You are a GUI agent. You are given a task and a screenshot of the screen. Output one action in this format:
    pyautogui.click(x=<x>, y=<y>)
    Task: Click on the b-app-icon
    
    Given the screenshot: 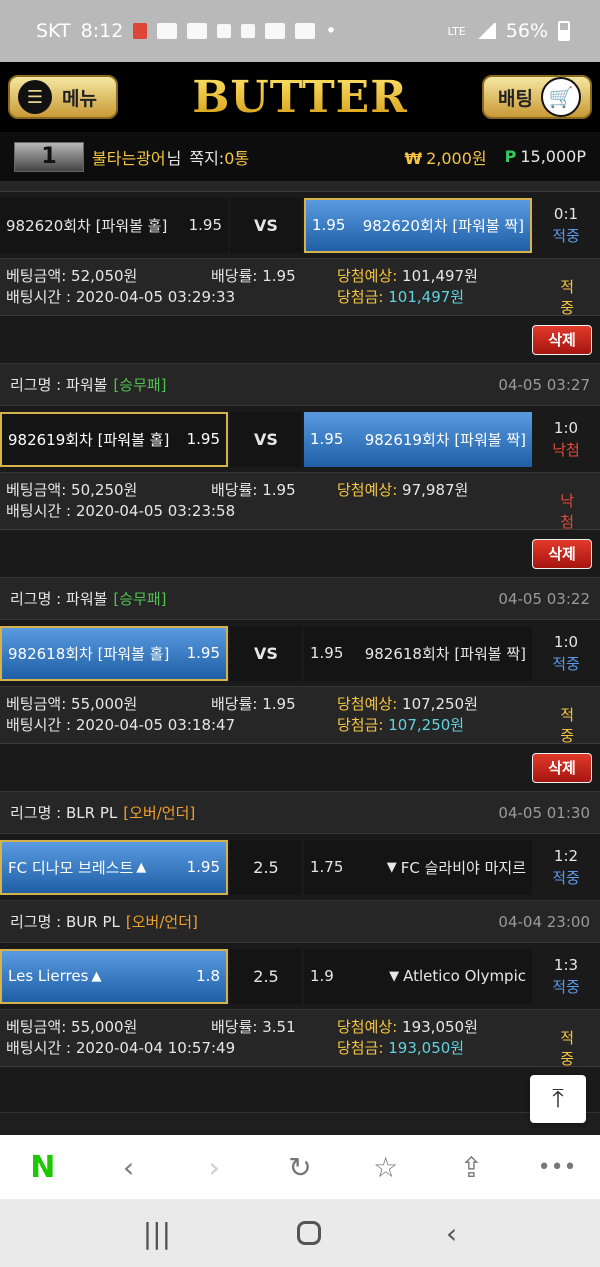 What is the action you would take?
    pyautogui.click(x=248, y=31)
    